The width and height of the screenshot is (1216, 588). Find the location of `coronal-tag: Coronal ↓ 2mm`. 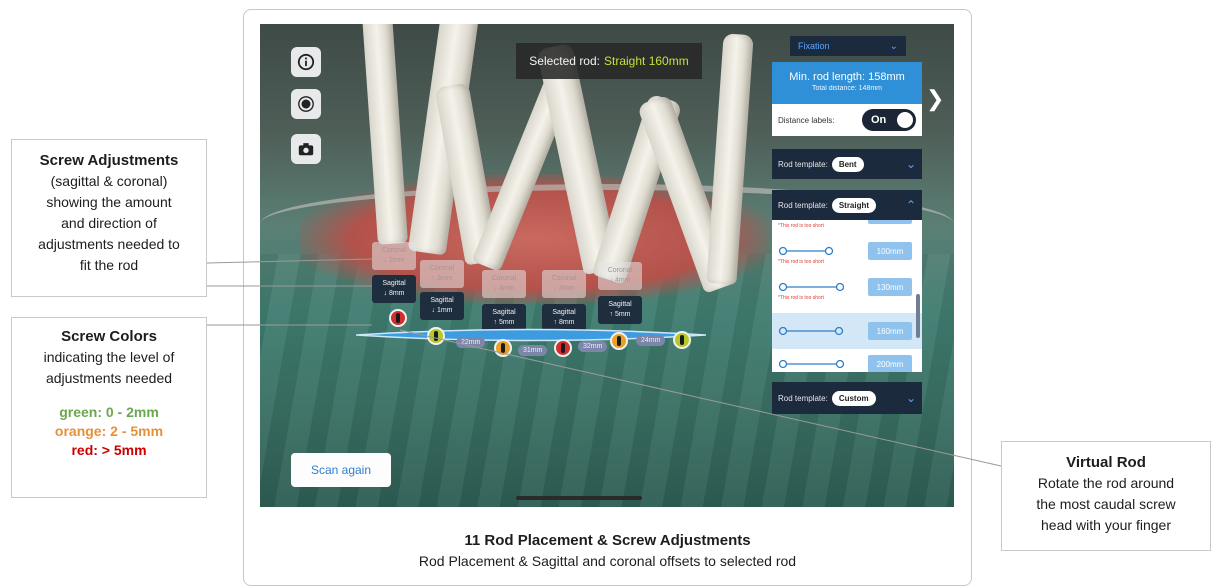

coronal-tag: Coronal ↓ 2mm is located at coordinates (394, 256).